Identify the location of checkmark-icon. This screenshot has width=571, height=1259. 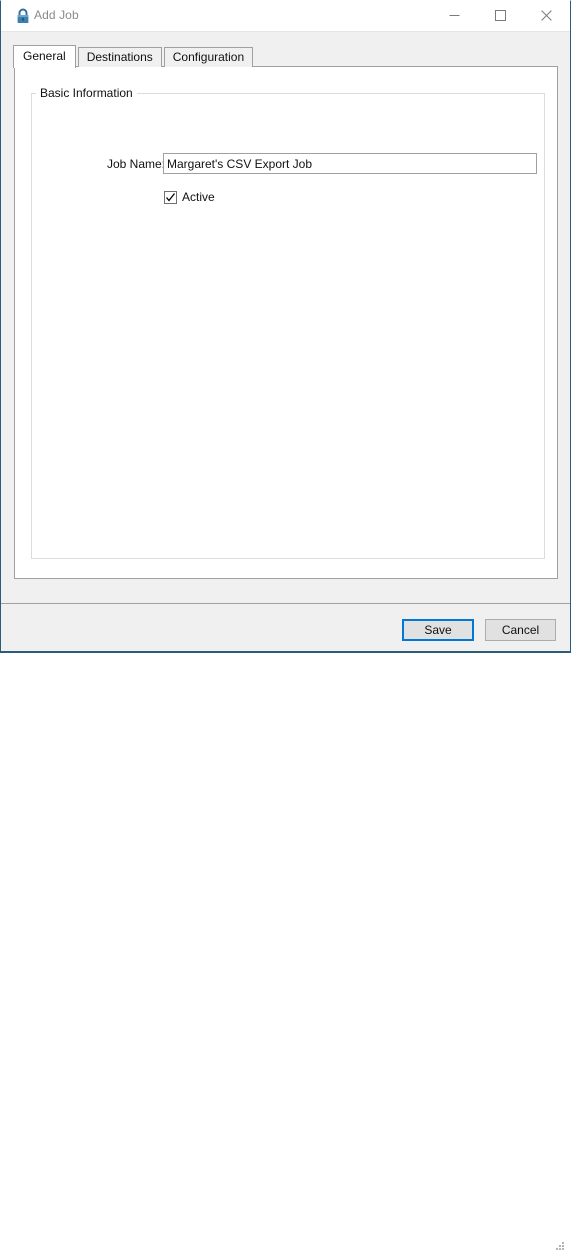
(171, 197).